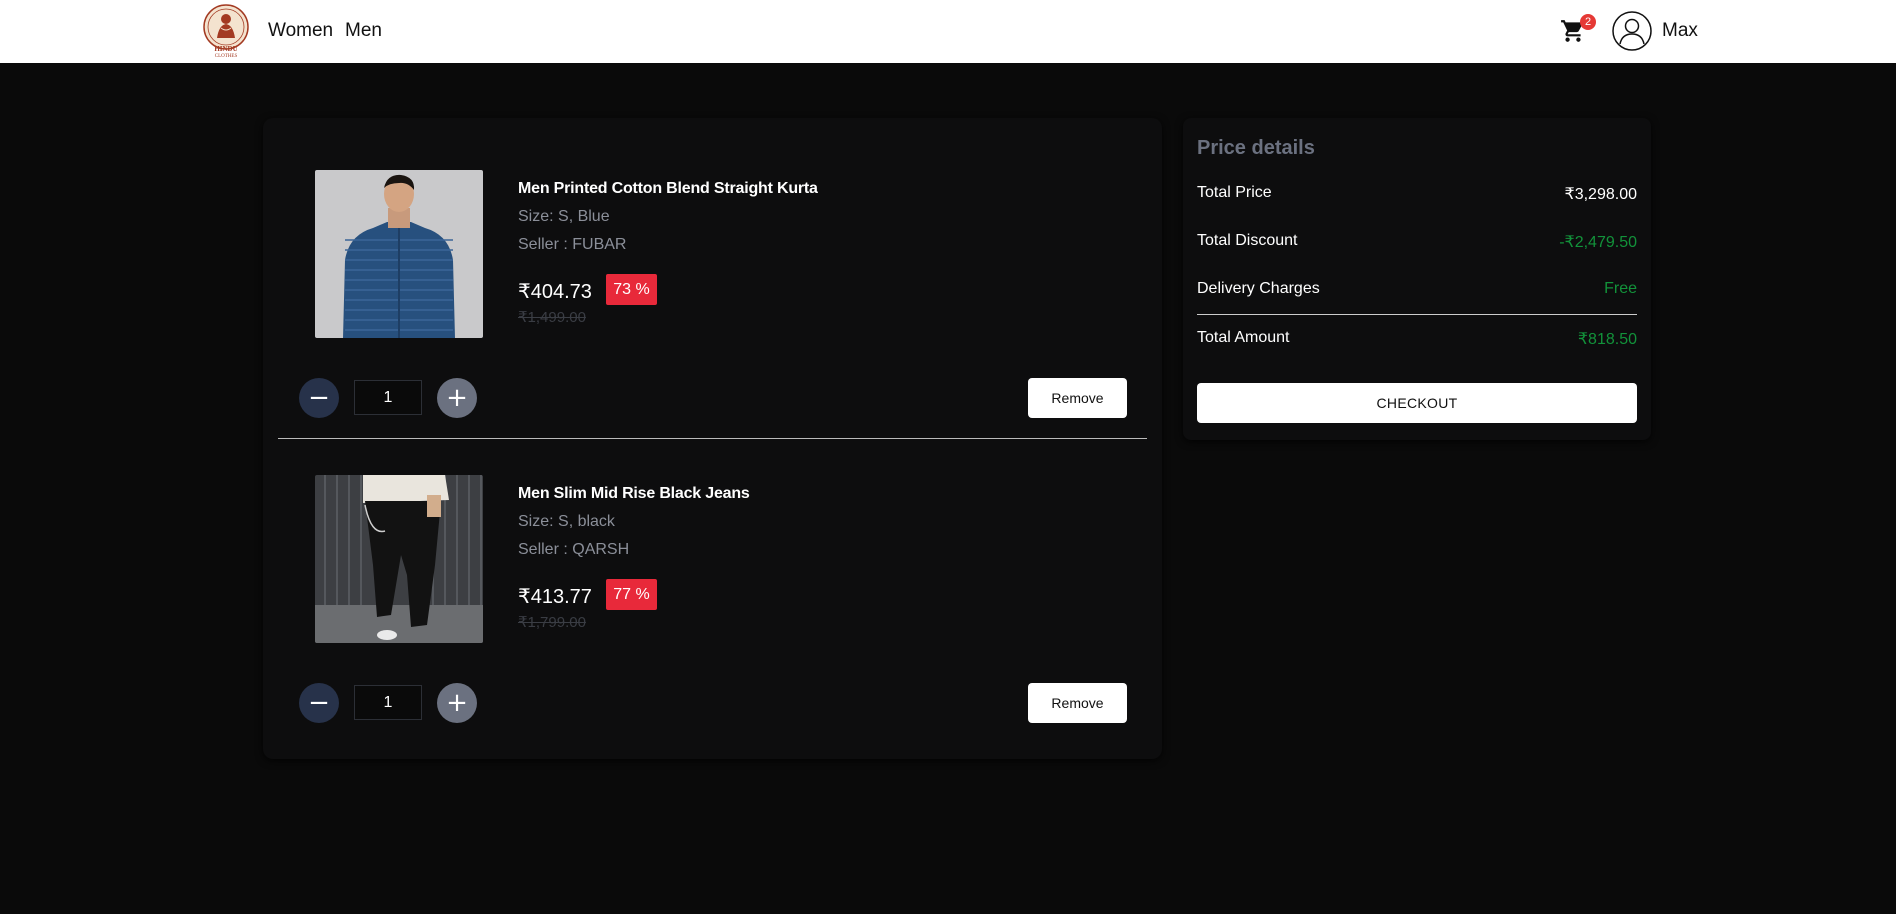  What do you see at coordinates (1588, 22) in the screenshot?
I see `cart-count-badge: 2` at bounding box center [1588, 22].